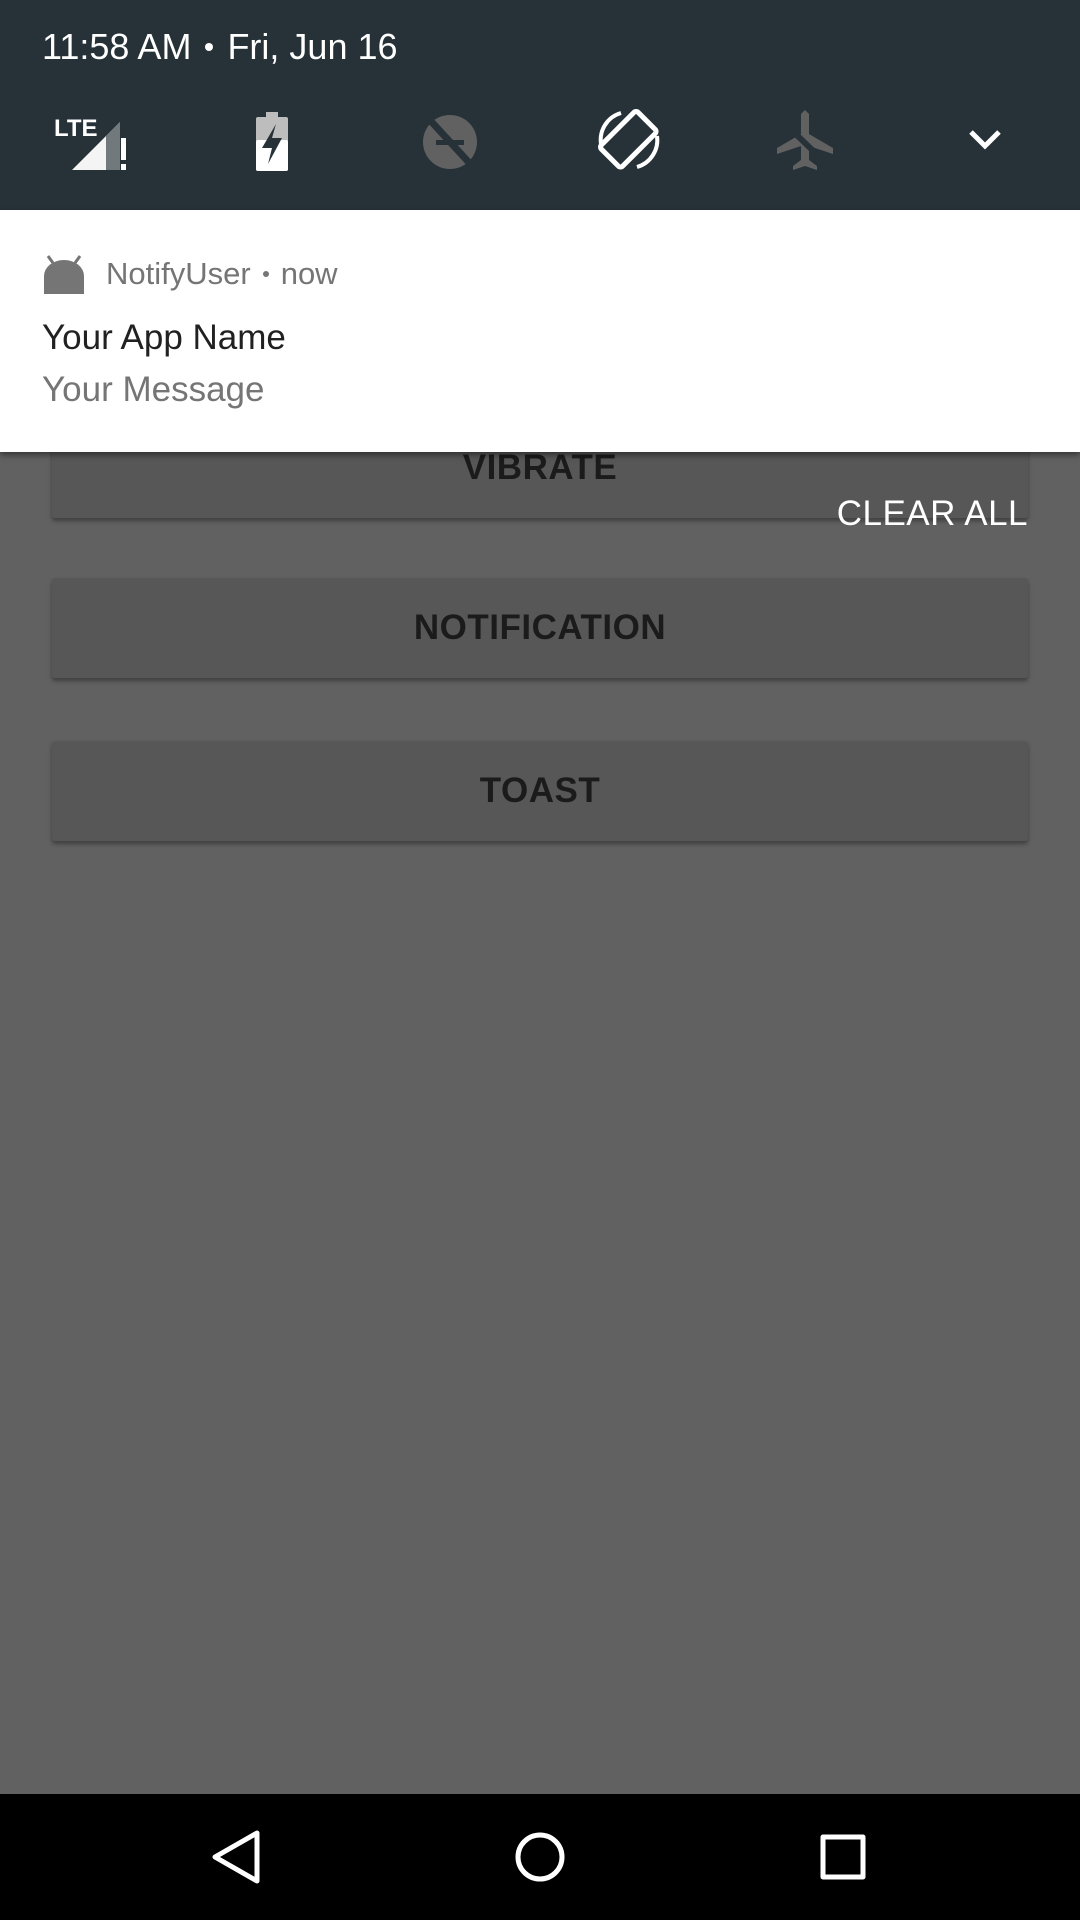 This screenshot has height=1920, width=1080. Describe the element at coordinates (76, 128) in the screenshot. I see `lte-label: LTE` at that location.